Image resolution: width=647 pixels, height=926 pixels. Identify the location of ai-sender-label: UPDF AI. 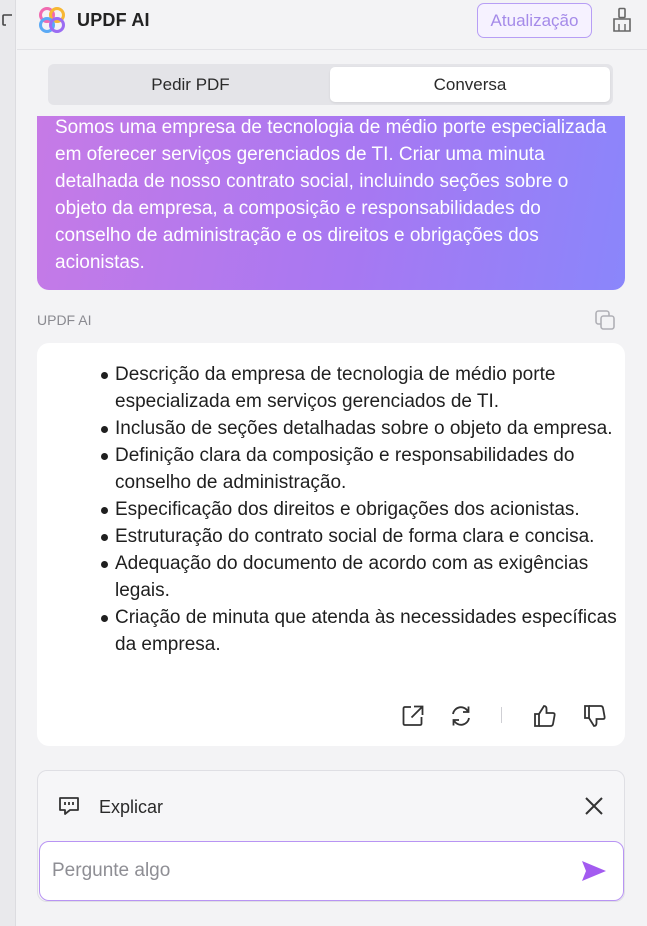
(64, 320).